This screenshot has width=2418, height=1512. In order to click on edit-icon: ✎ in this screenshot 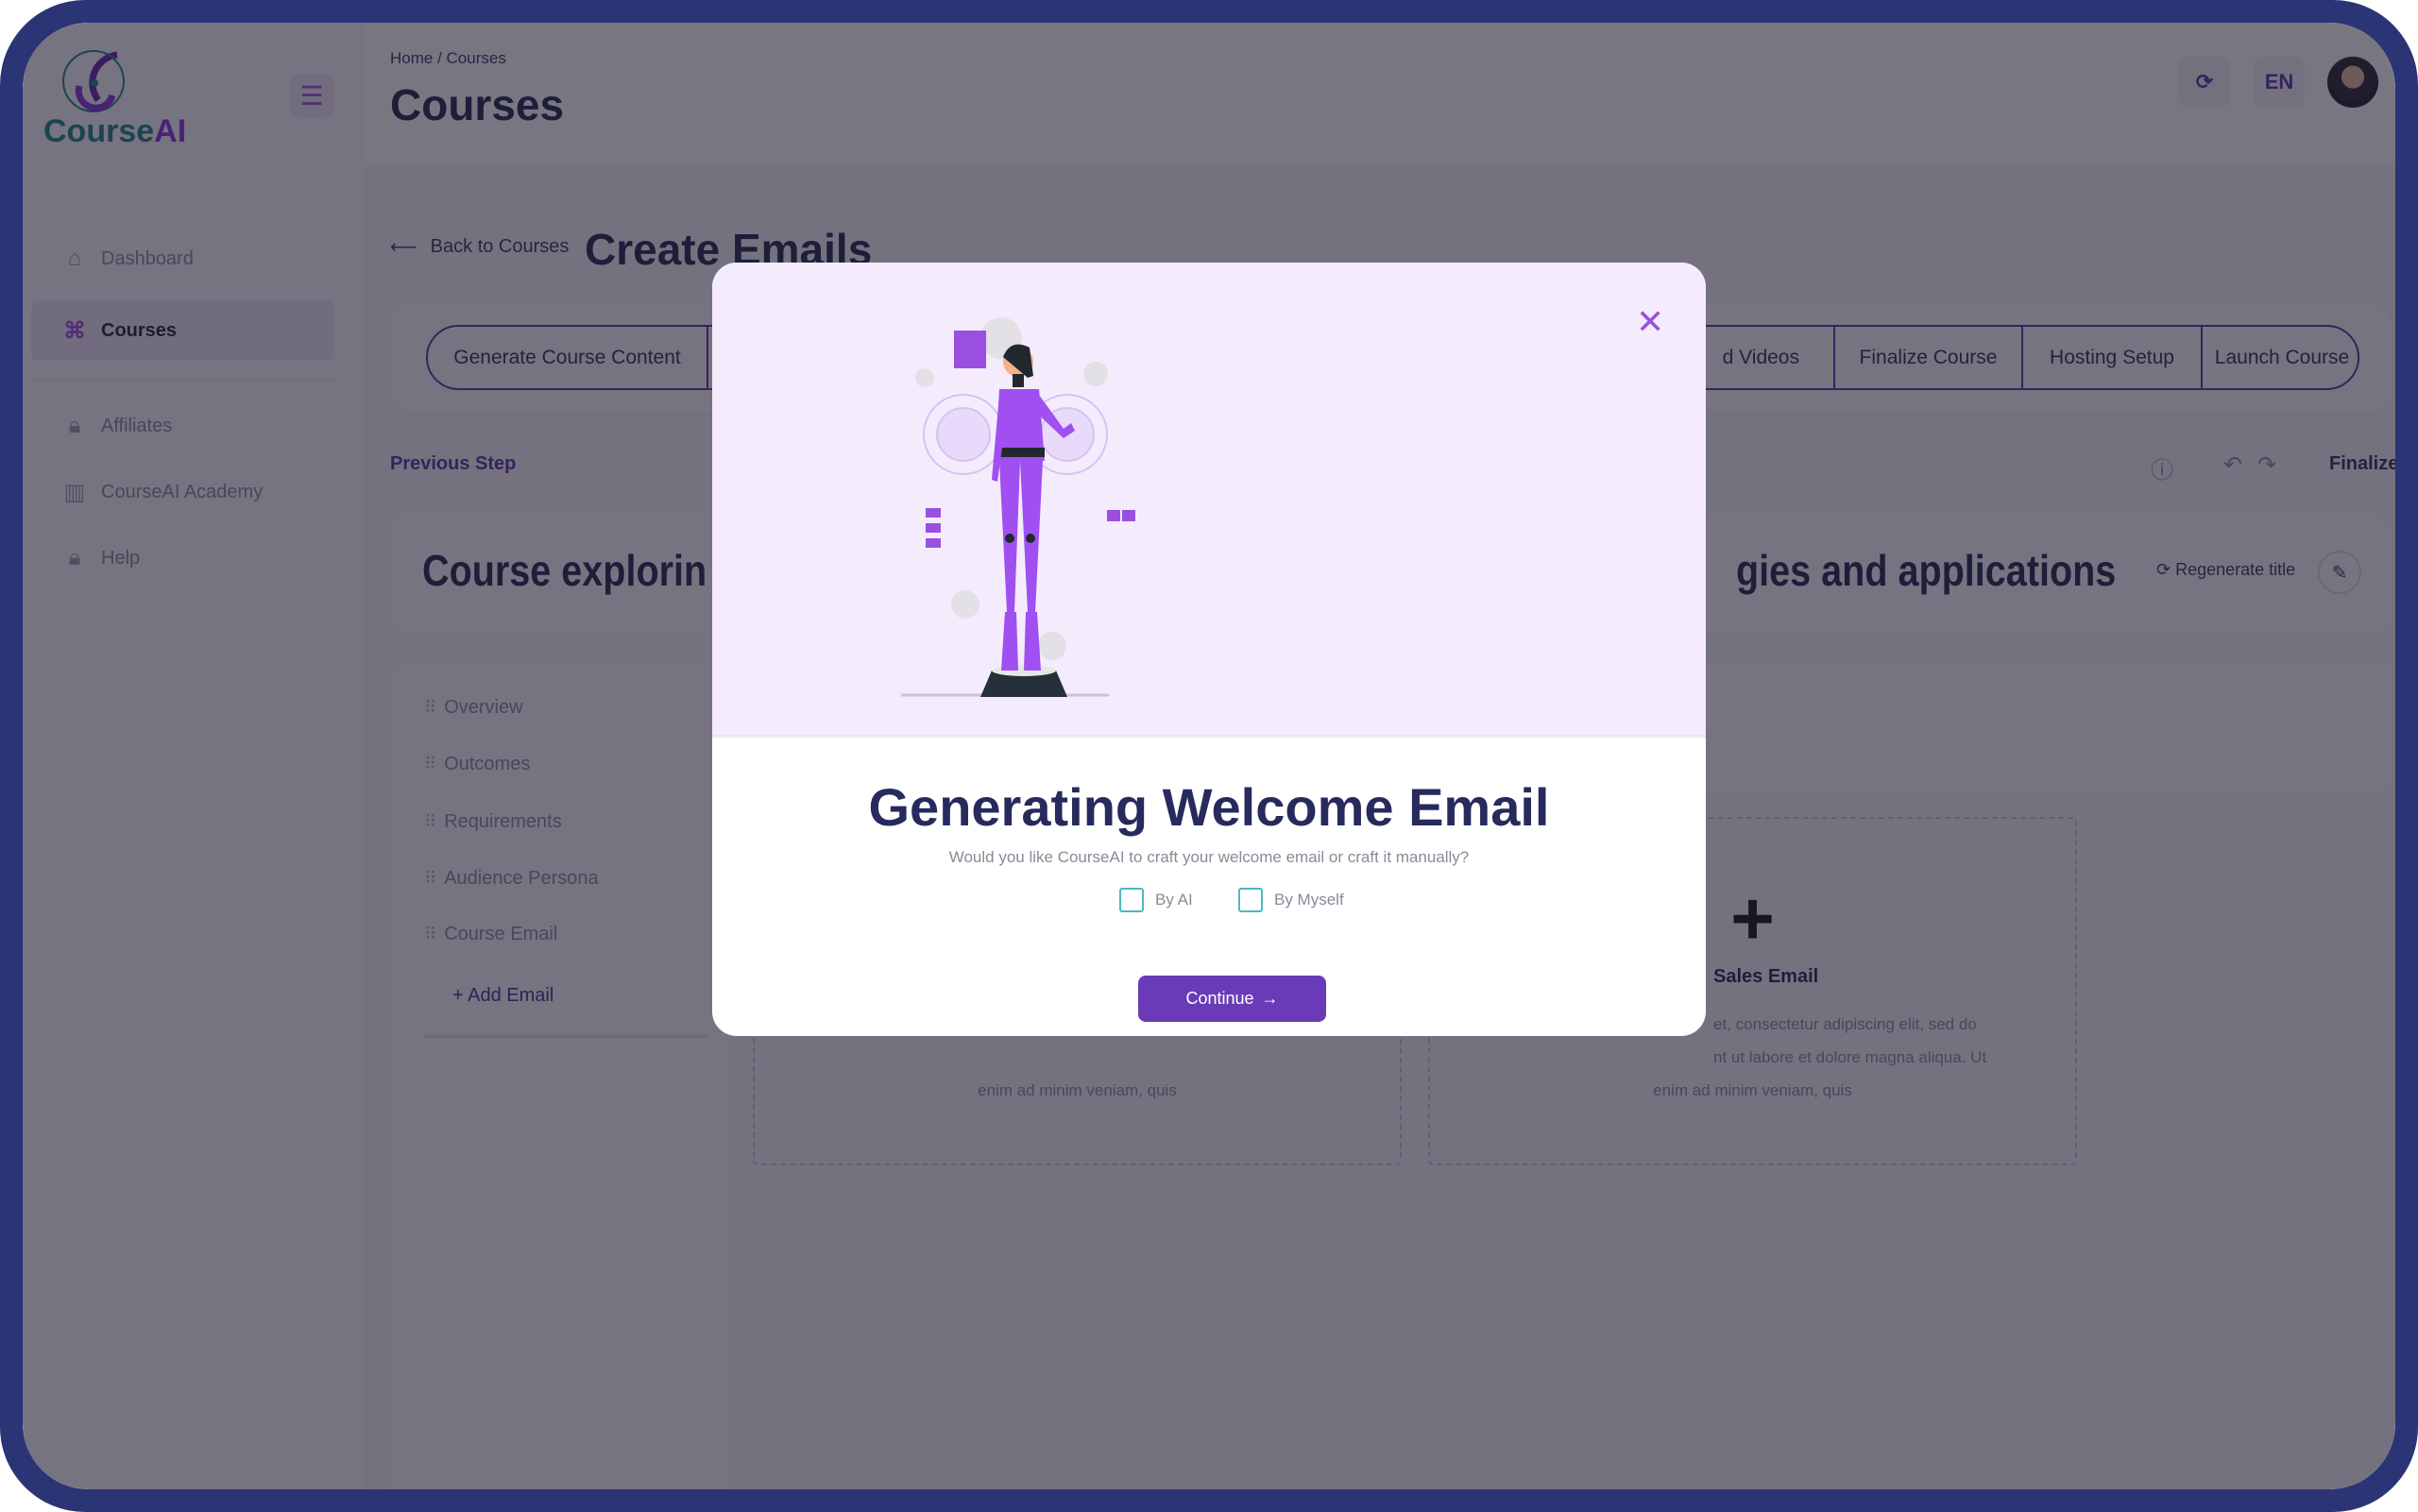, I will do `click(2339, 573)`.